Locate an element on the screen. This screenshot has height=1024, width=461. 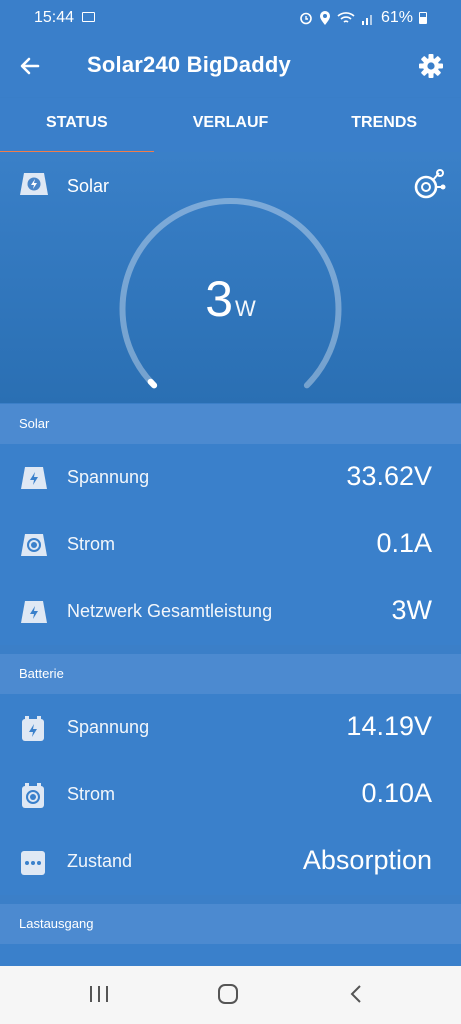
solar-panel-icon is located at coordinates (34, 184).